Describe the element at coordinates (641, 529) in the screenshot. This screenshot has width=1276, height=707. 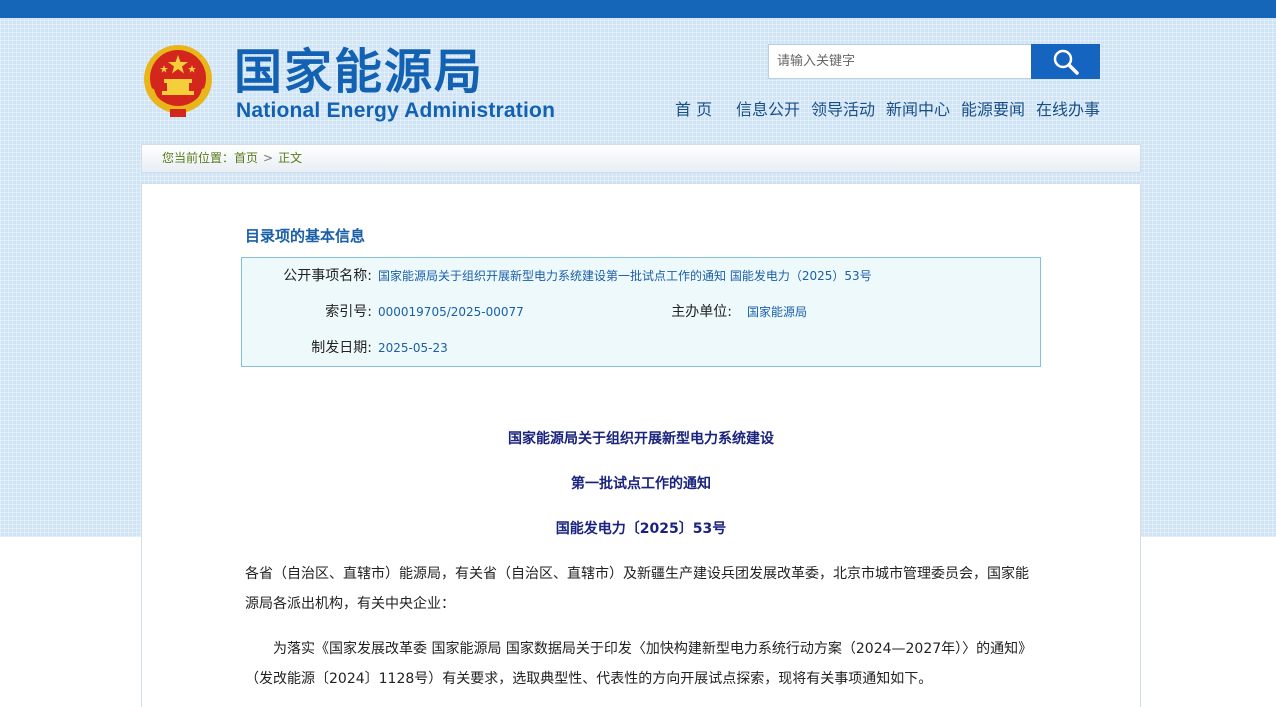
I see `document-number: 国能发电力〔2025〕53号` at that location.